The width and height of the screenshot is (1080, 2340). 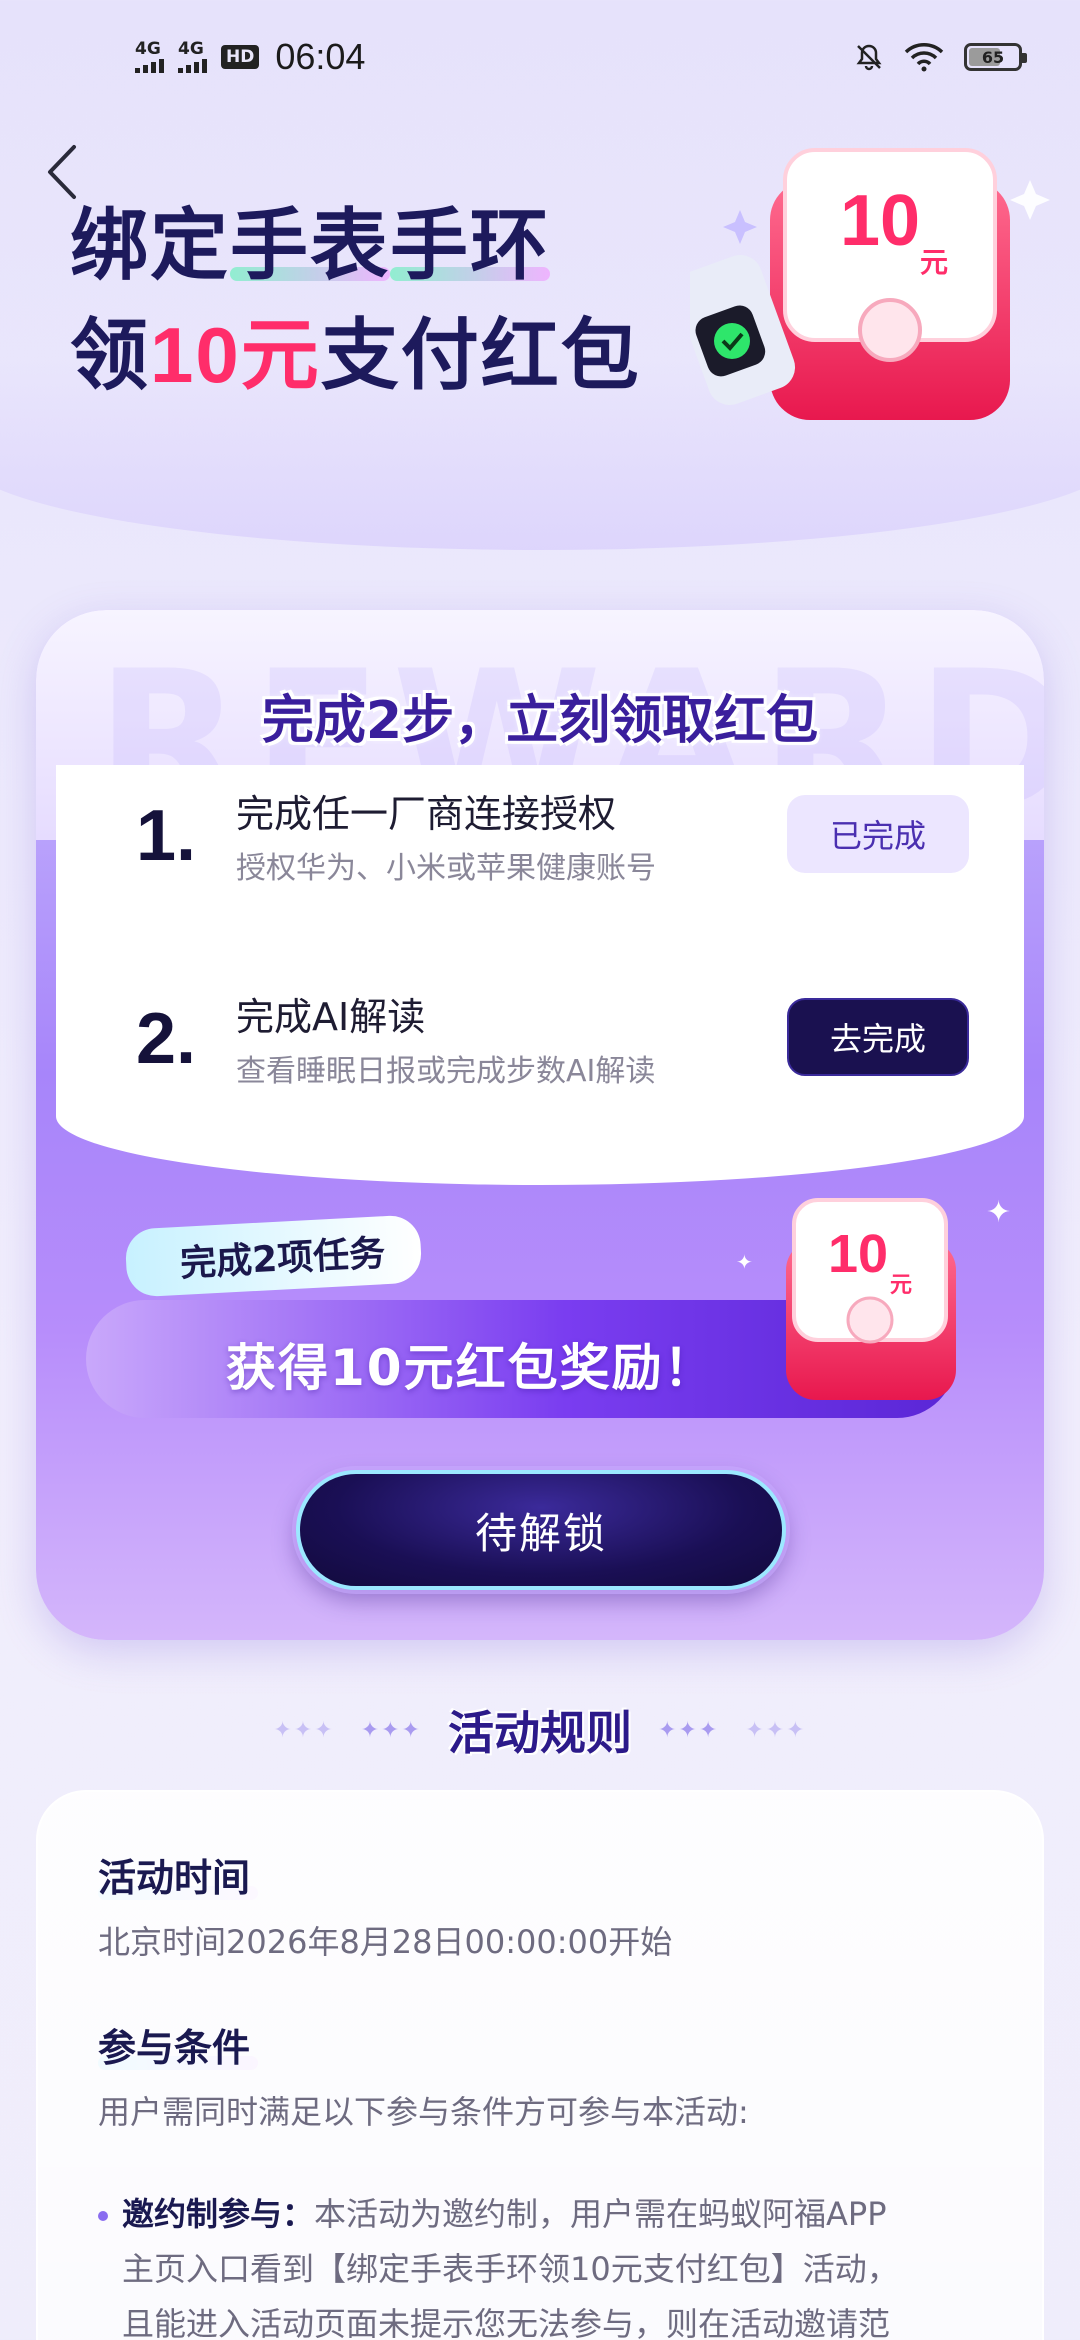 I want to click on hero-line1-b: 手表, so click(x=310, y=245).